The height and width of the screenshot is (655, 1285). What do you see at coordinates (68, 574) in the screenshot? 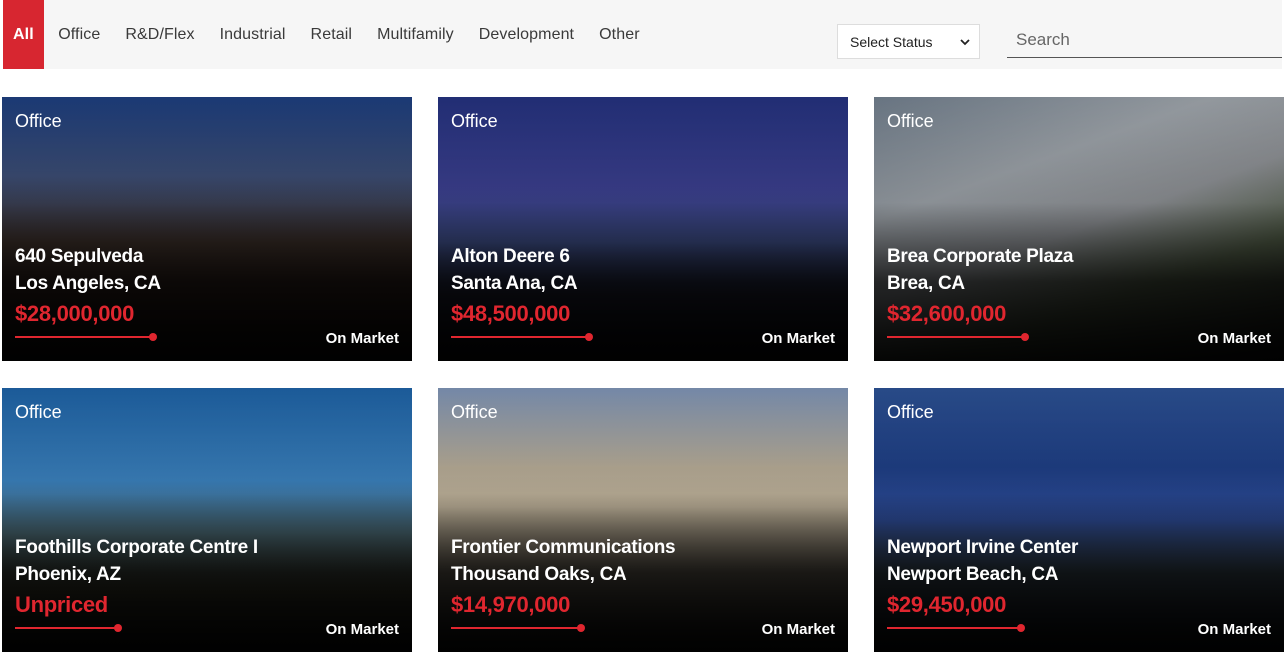
I see `listing-location: Phoenix, AZ` at bounding box center [68, 574].